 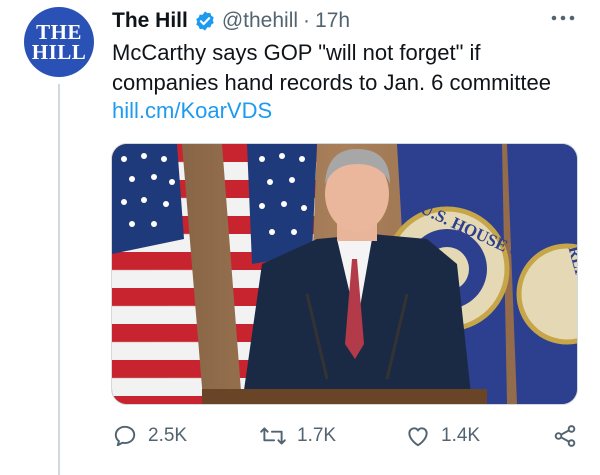 What do you see at coordinates (168, 435) in the screenshot?
I see `reply-count: 2.5K` at bounding box center [168, 435].